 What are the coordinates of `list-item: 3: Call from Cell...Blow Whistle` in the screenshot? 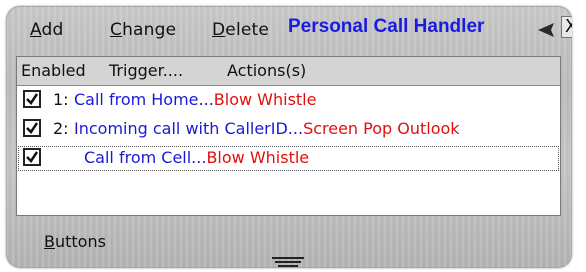 It's located at (288, 158).